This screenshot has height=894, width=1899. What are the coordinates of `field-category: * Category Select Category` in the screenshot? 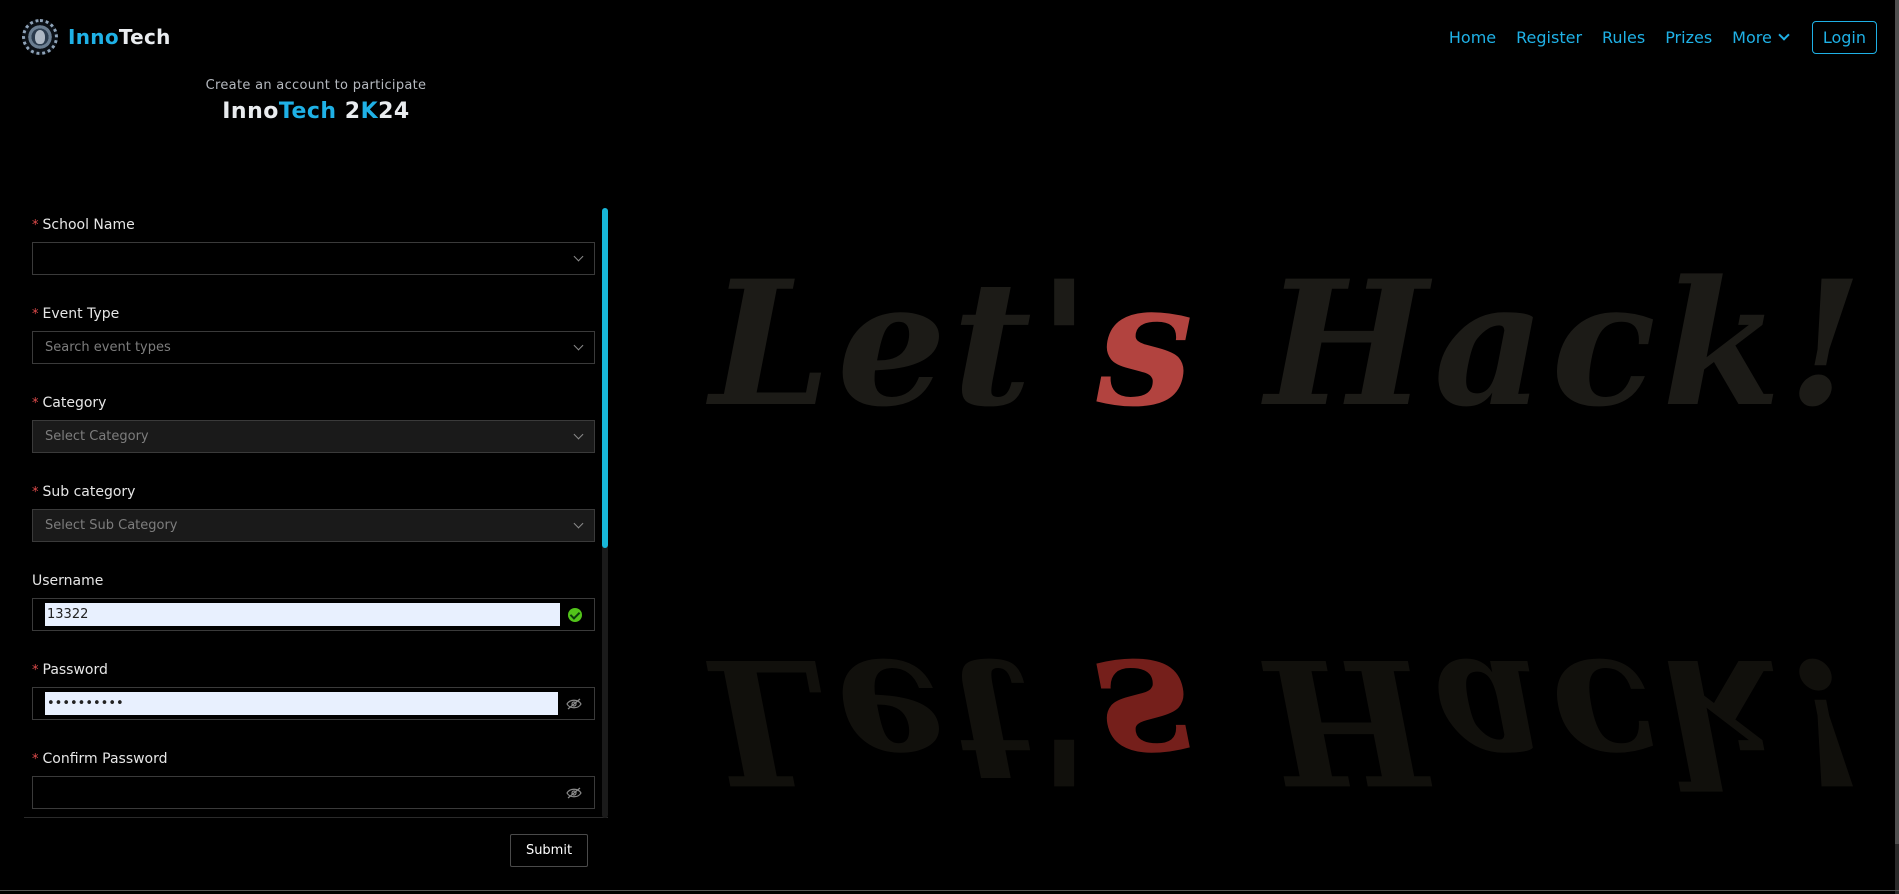 It's located at (313, 419).